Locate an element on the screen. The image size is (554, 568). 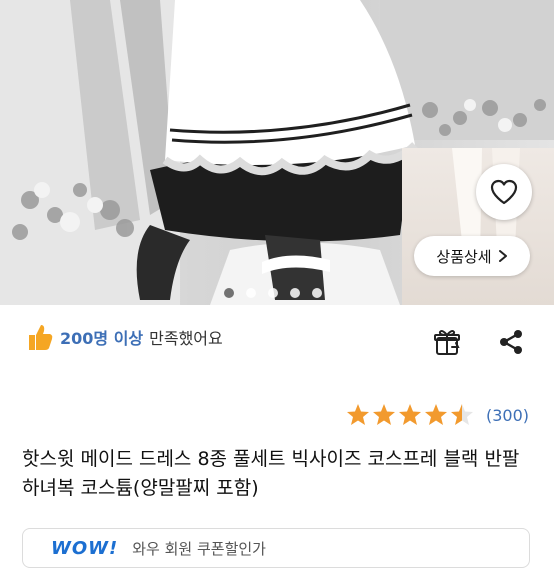
wow-logo: WOW! is located at coordinates (85, 548).